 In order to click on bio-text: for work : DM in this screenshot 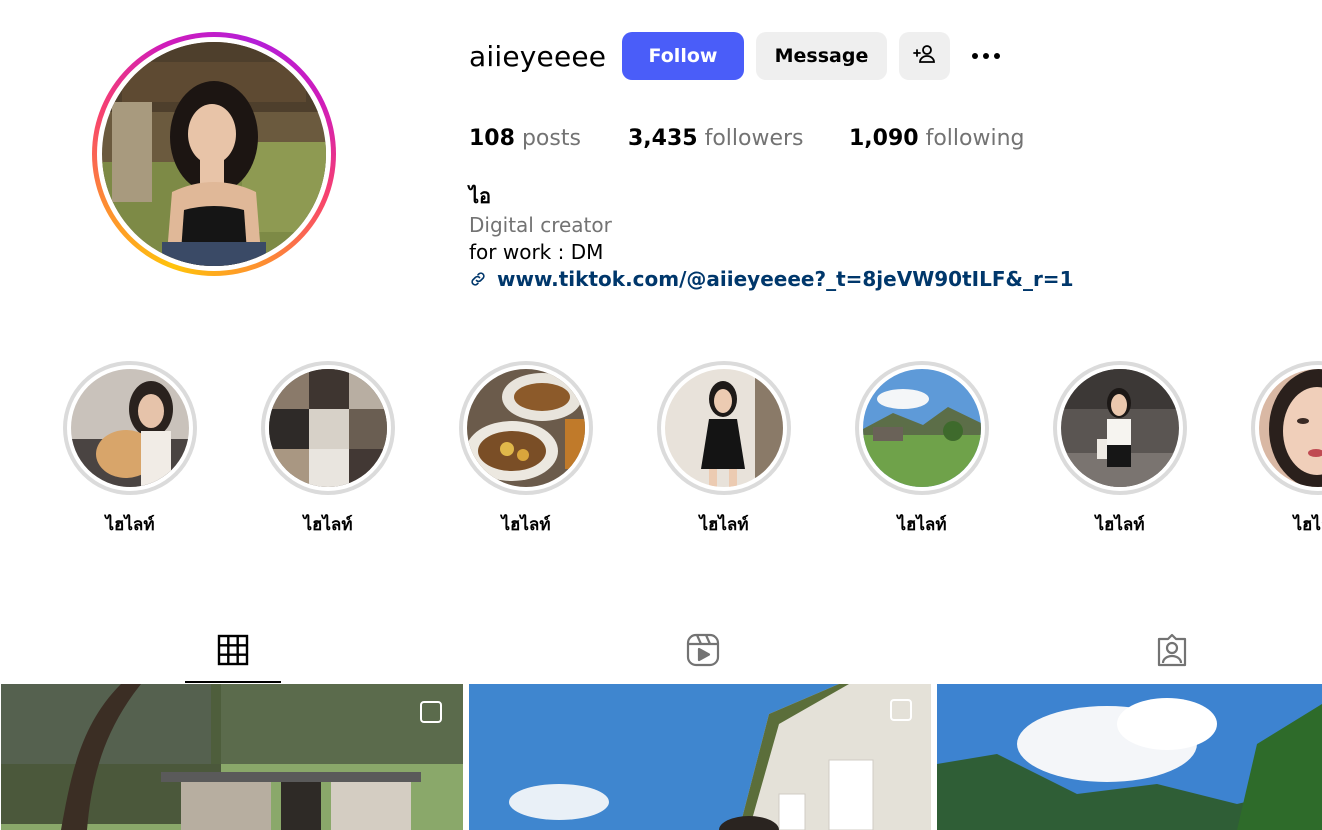, I will do `click(536, 252)`.